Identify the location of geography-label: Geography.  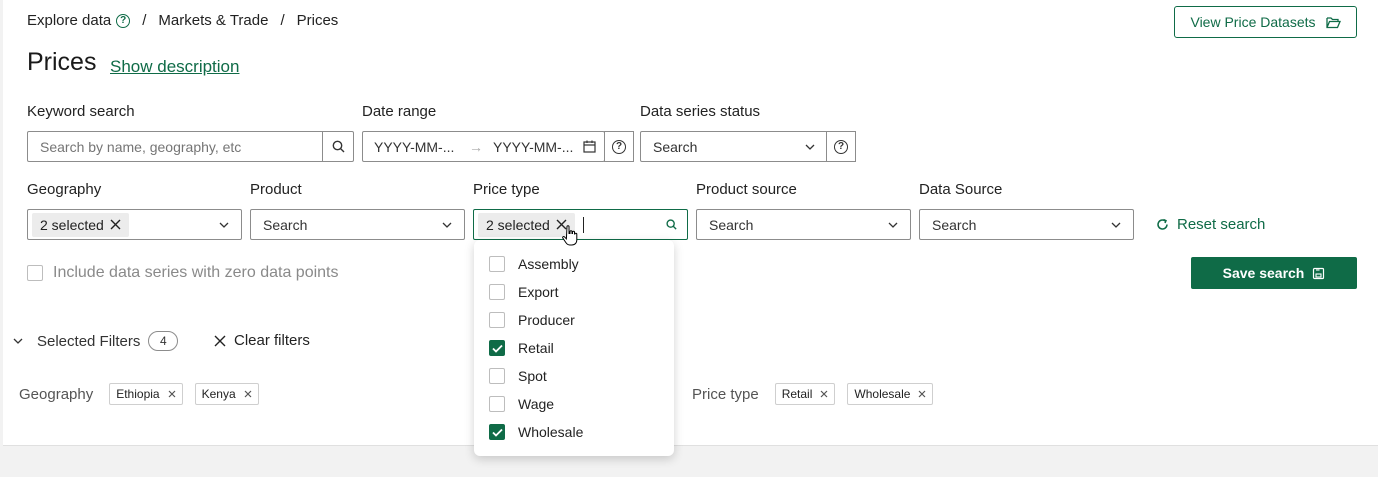
(64, 189).